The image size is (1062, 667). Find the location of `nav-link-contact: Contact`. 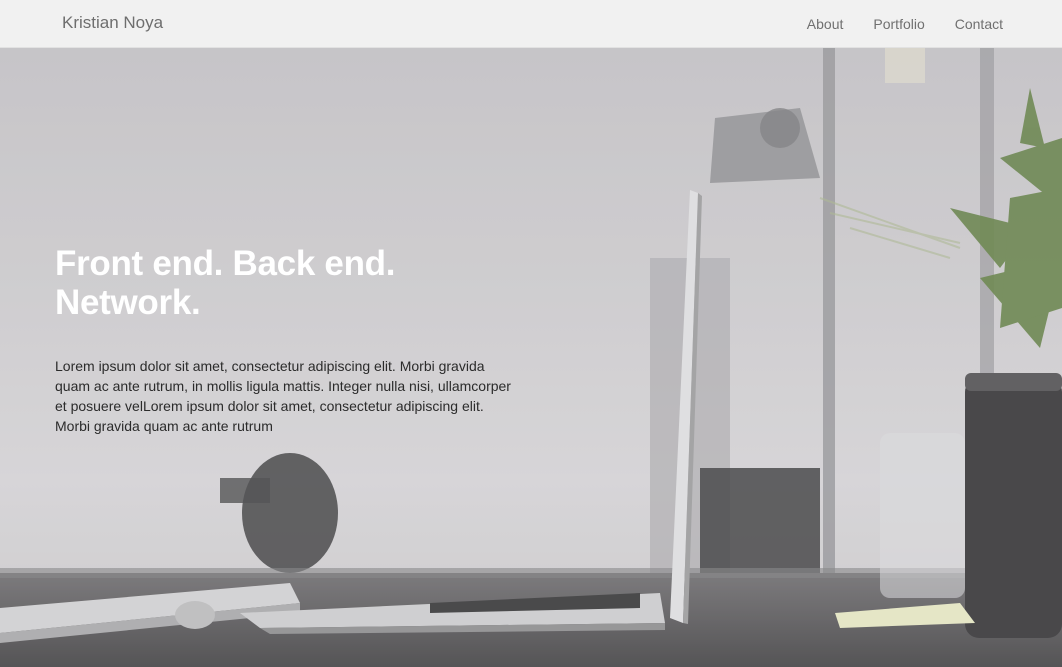

nav-link-contact: Contact is located at coordinates (979, 24).